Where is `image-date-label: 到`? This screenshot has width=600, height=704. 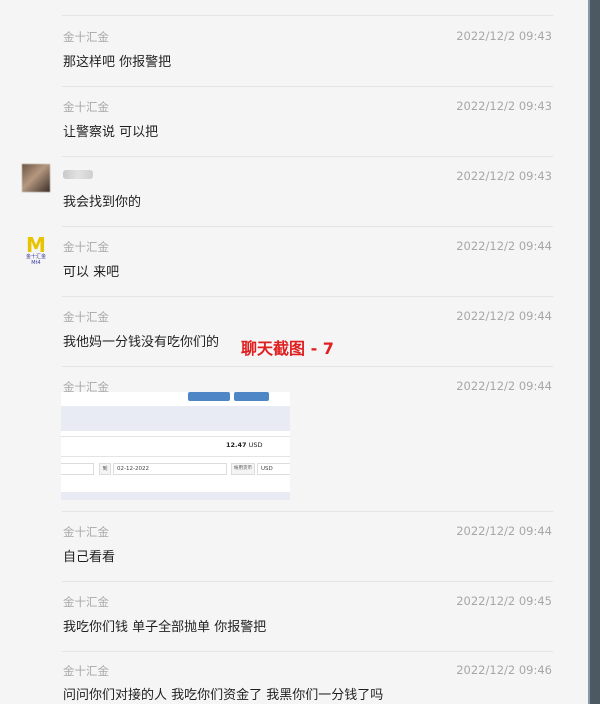 image-date-label: 到 is located at coordinates (105, 469).